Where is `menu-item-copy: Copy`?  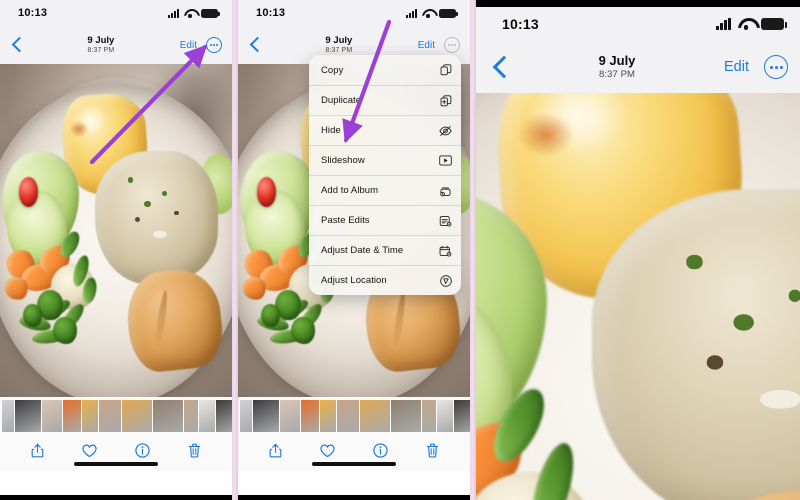 menu-item-copy: Copy is located at coordinates (385, 70).